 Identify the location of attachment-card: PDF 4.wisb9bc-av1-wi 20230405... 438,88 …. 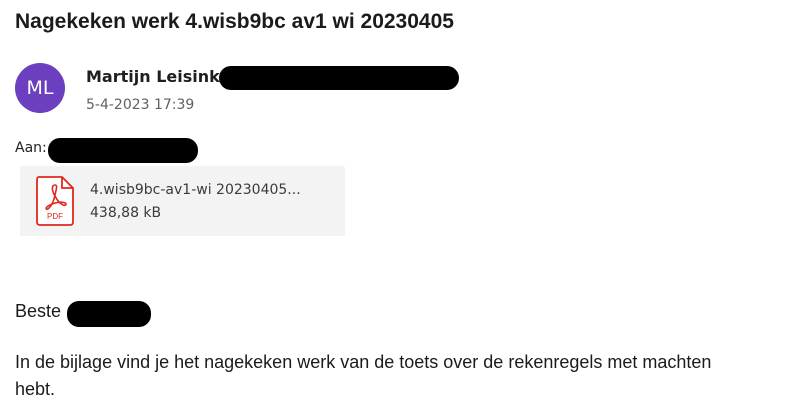
(182, 201).